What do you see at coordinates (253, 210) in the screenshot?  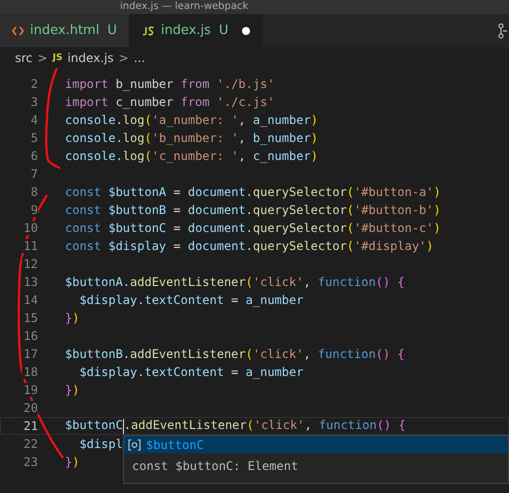 I see `code-line: const $buttonB = document.querySelector('#button-b')` at bounding box center [253, 210].